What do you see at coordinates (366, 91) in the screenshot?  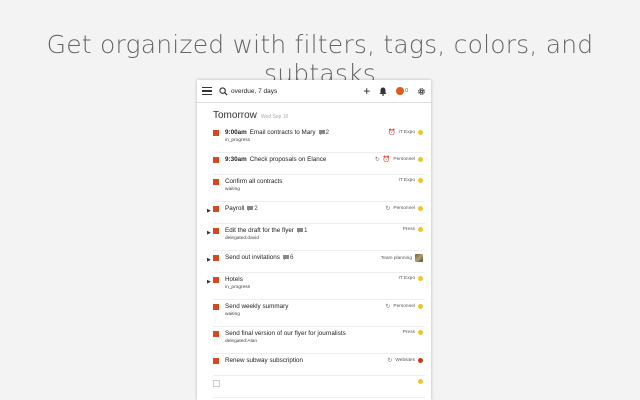 I see `add-task-button: +` at bounding box center [366, 91].